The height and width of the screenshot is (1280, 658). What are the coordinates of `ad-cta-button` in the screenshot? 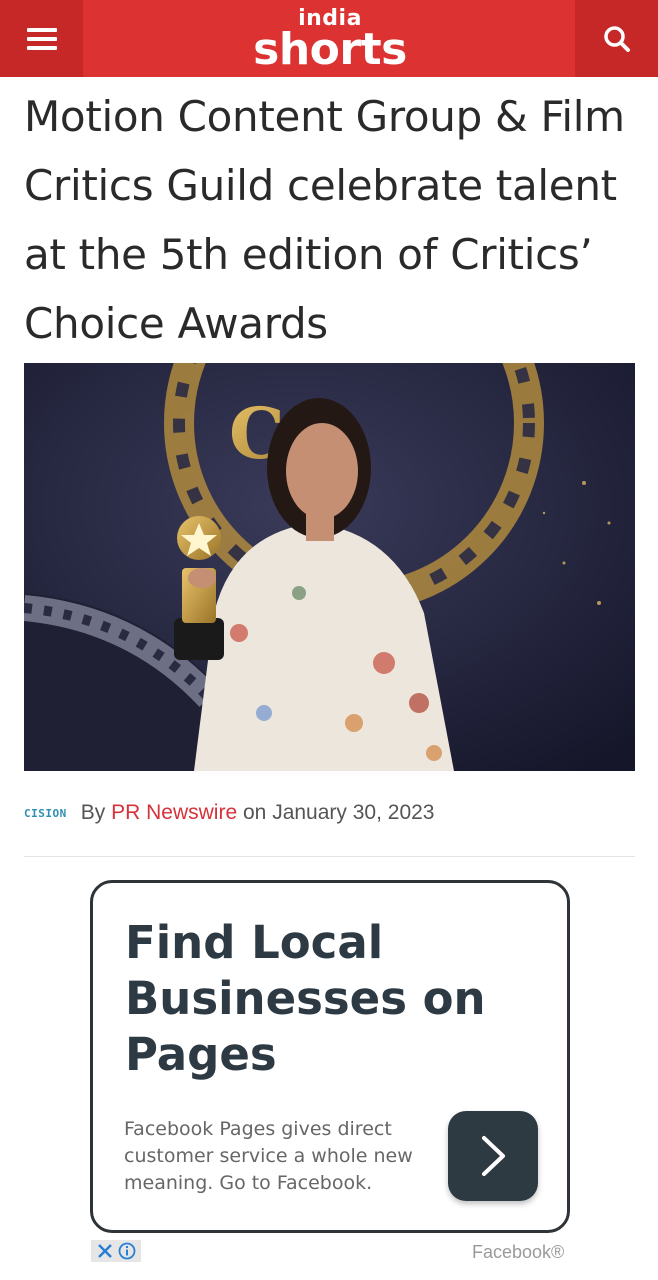 It's located at (493, 1156).